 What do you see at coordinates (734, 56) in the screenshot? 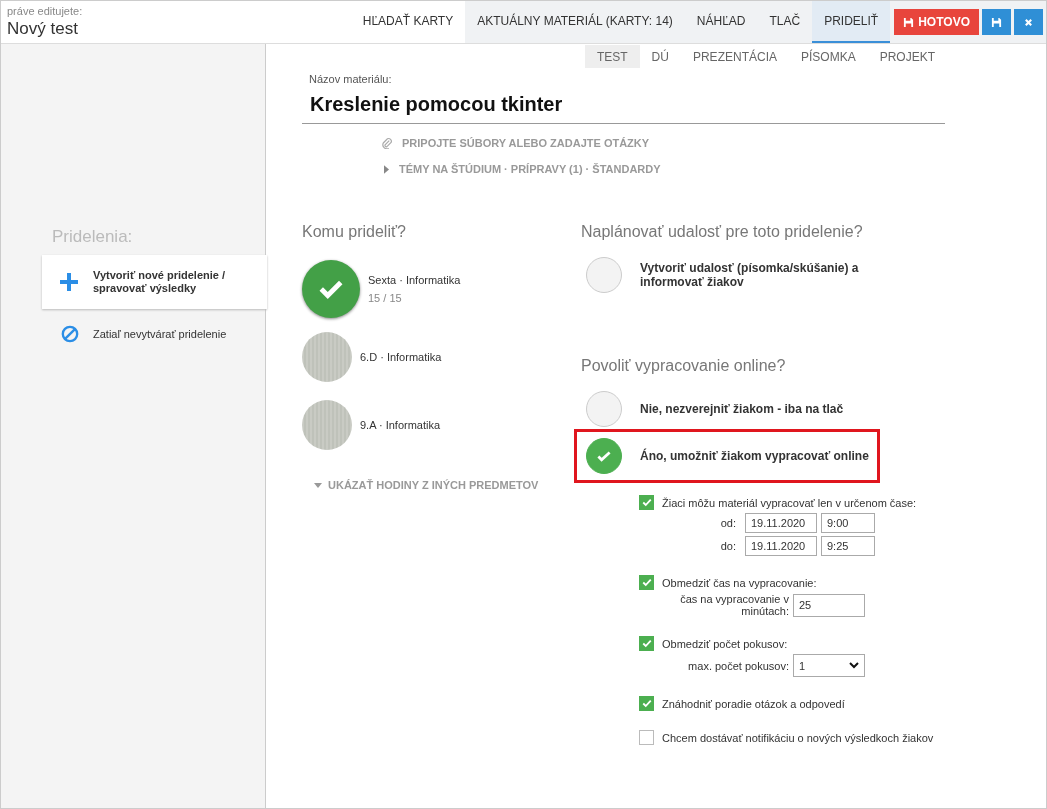
I see `type-tab: PREZENTÁCIA` at bounding box center [734, 56].